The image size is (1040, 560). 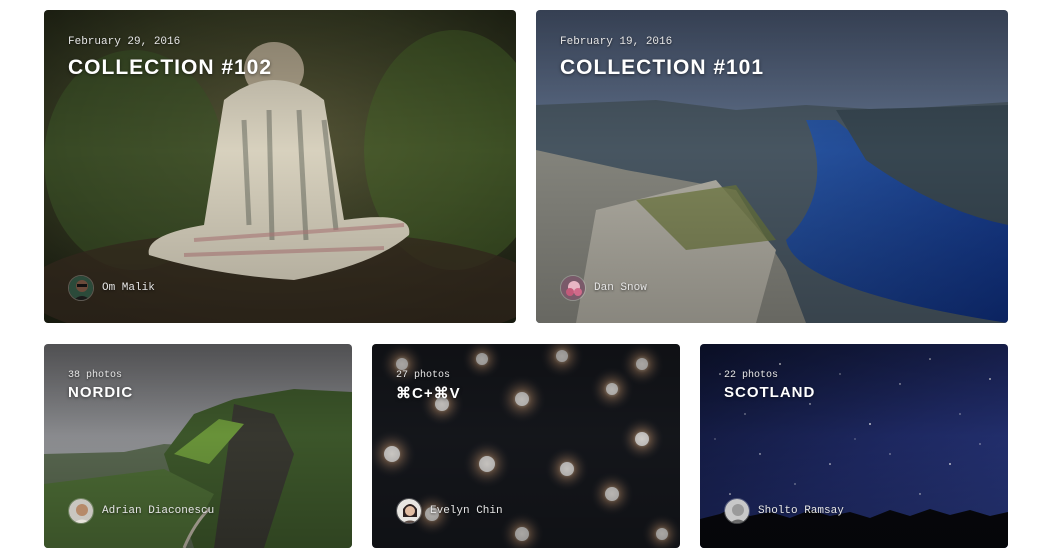 What do you see at coordinates (854, 446) in the screenshot?
I see `collection-card-scotland: 22 photos SCOTLAND Sholto Ramsay` at bounding box center [854, 446].